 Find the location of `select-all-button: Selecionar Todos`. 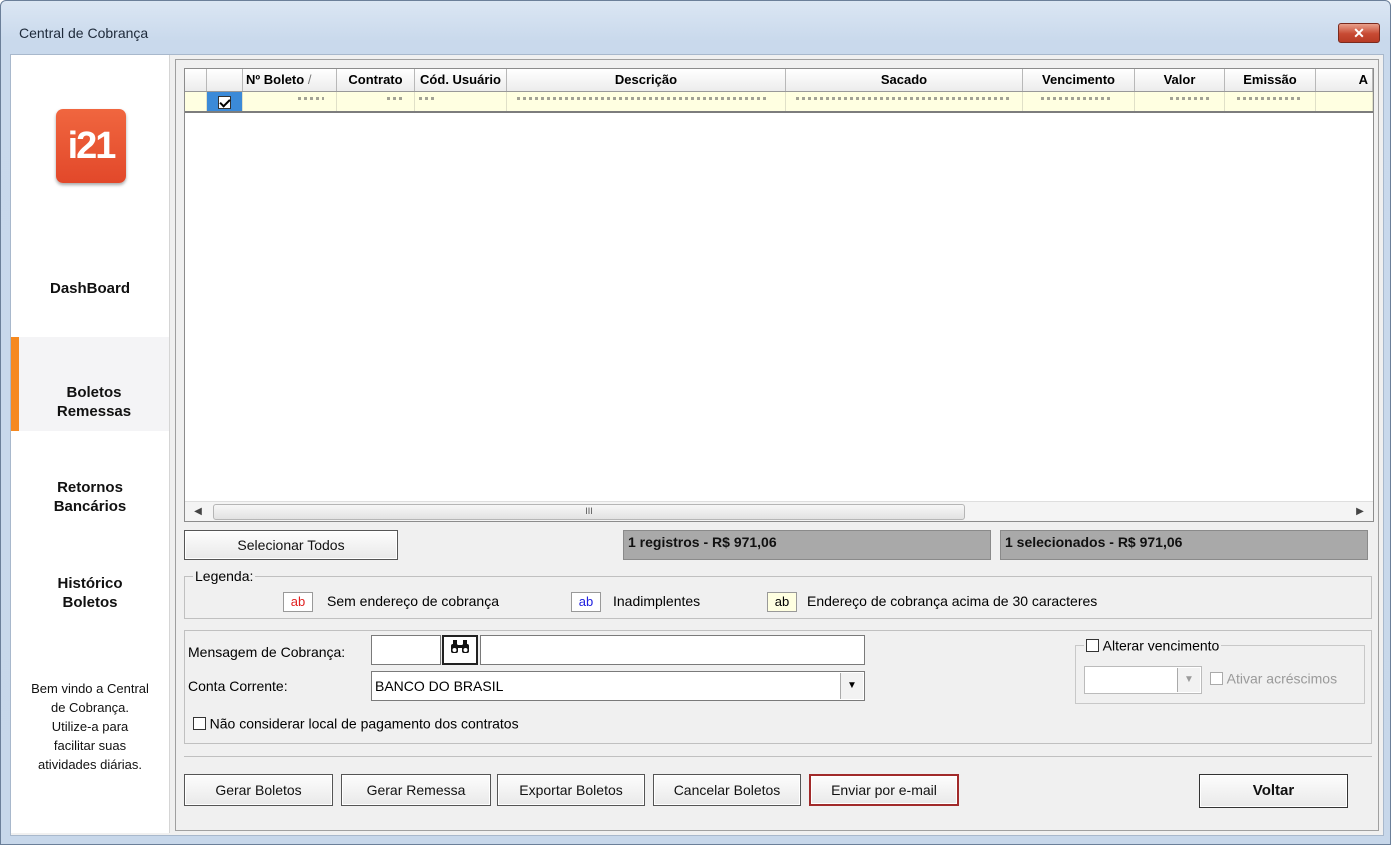

select-all-button: Selecionar Todos is located at coordinates (291, 545).